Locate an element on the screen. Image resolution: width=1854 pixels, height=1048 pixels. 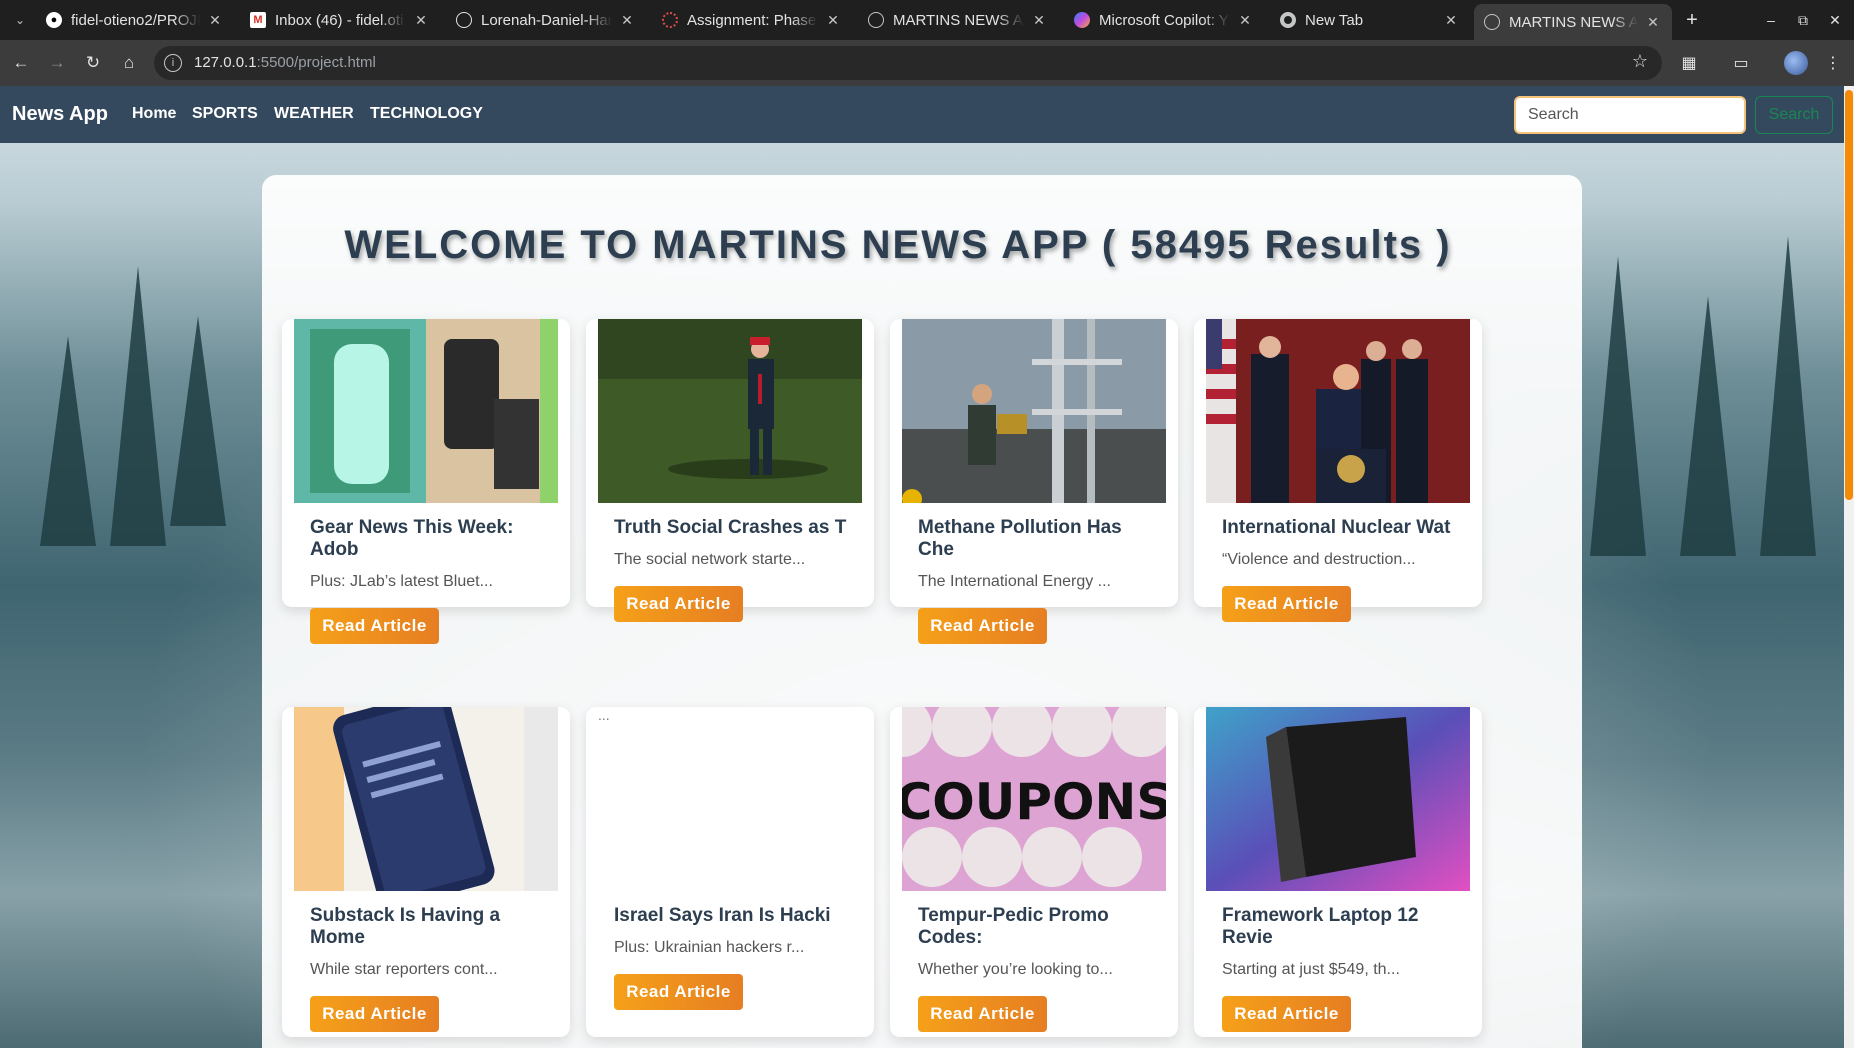
scrollbar-thumb is located at coordinates (1849, 295).